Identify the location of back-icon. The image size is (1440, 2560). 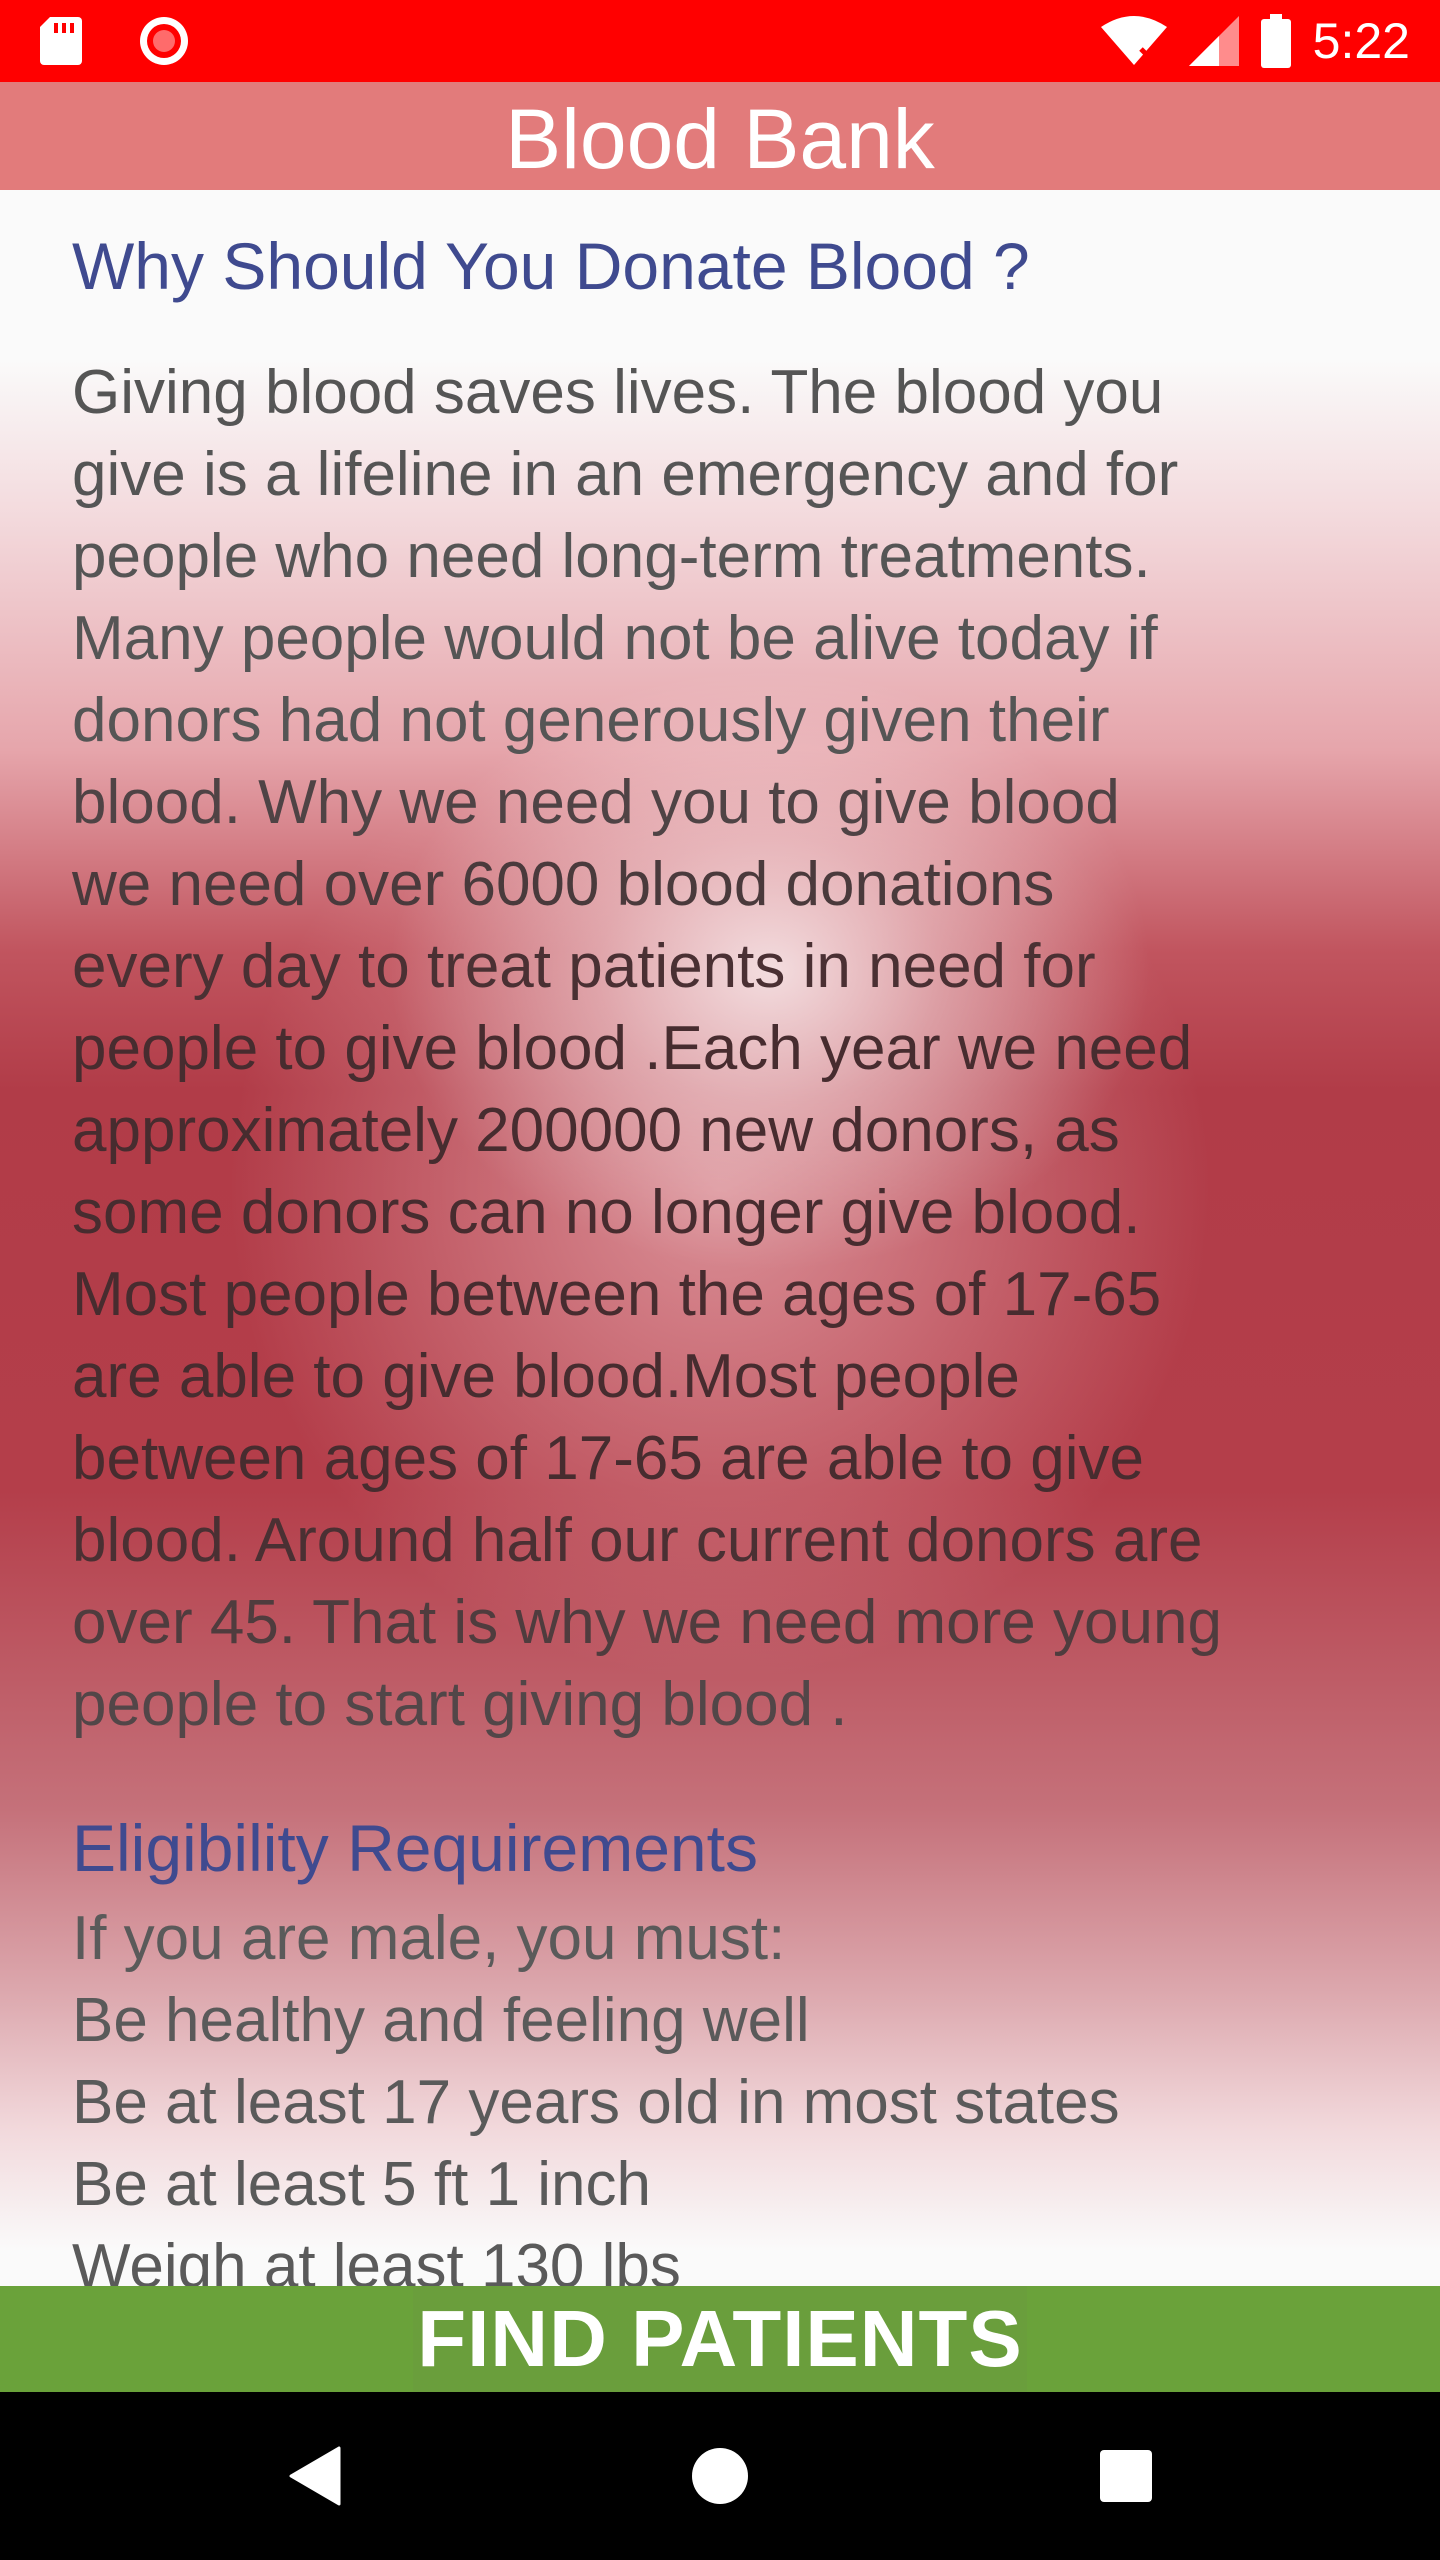
(314, 2476).